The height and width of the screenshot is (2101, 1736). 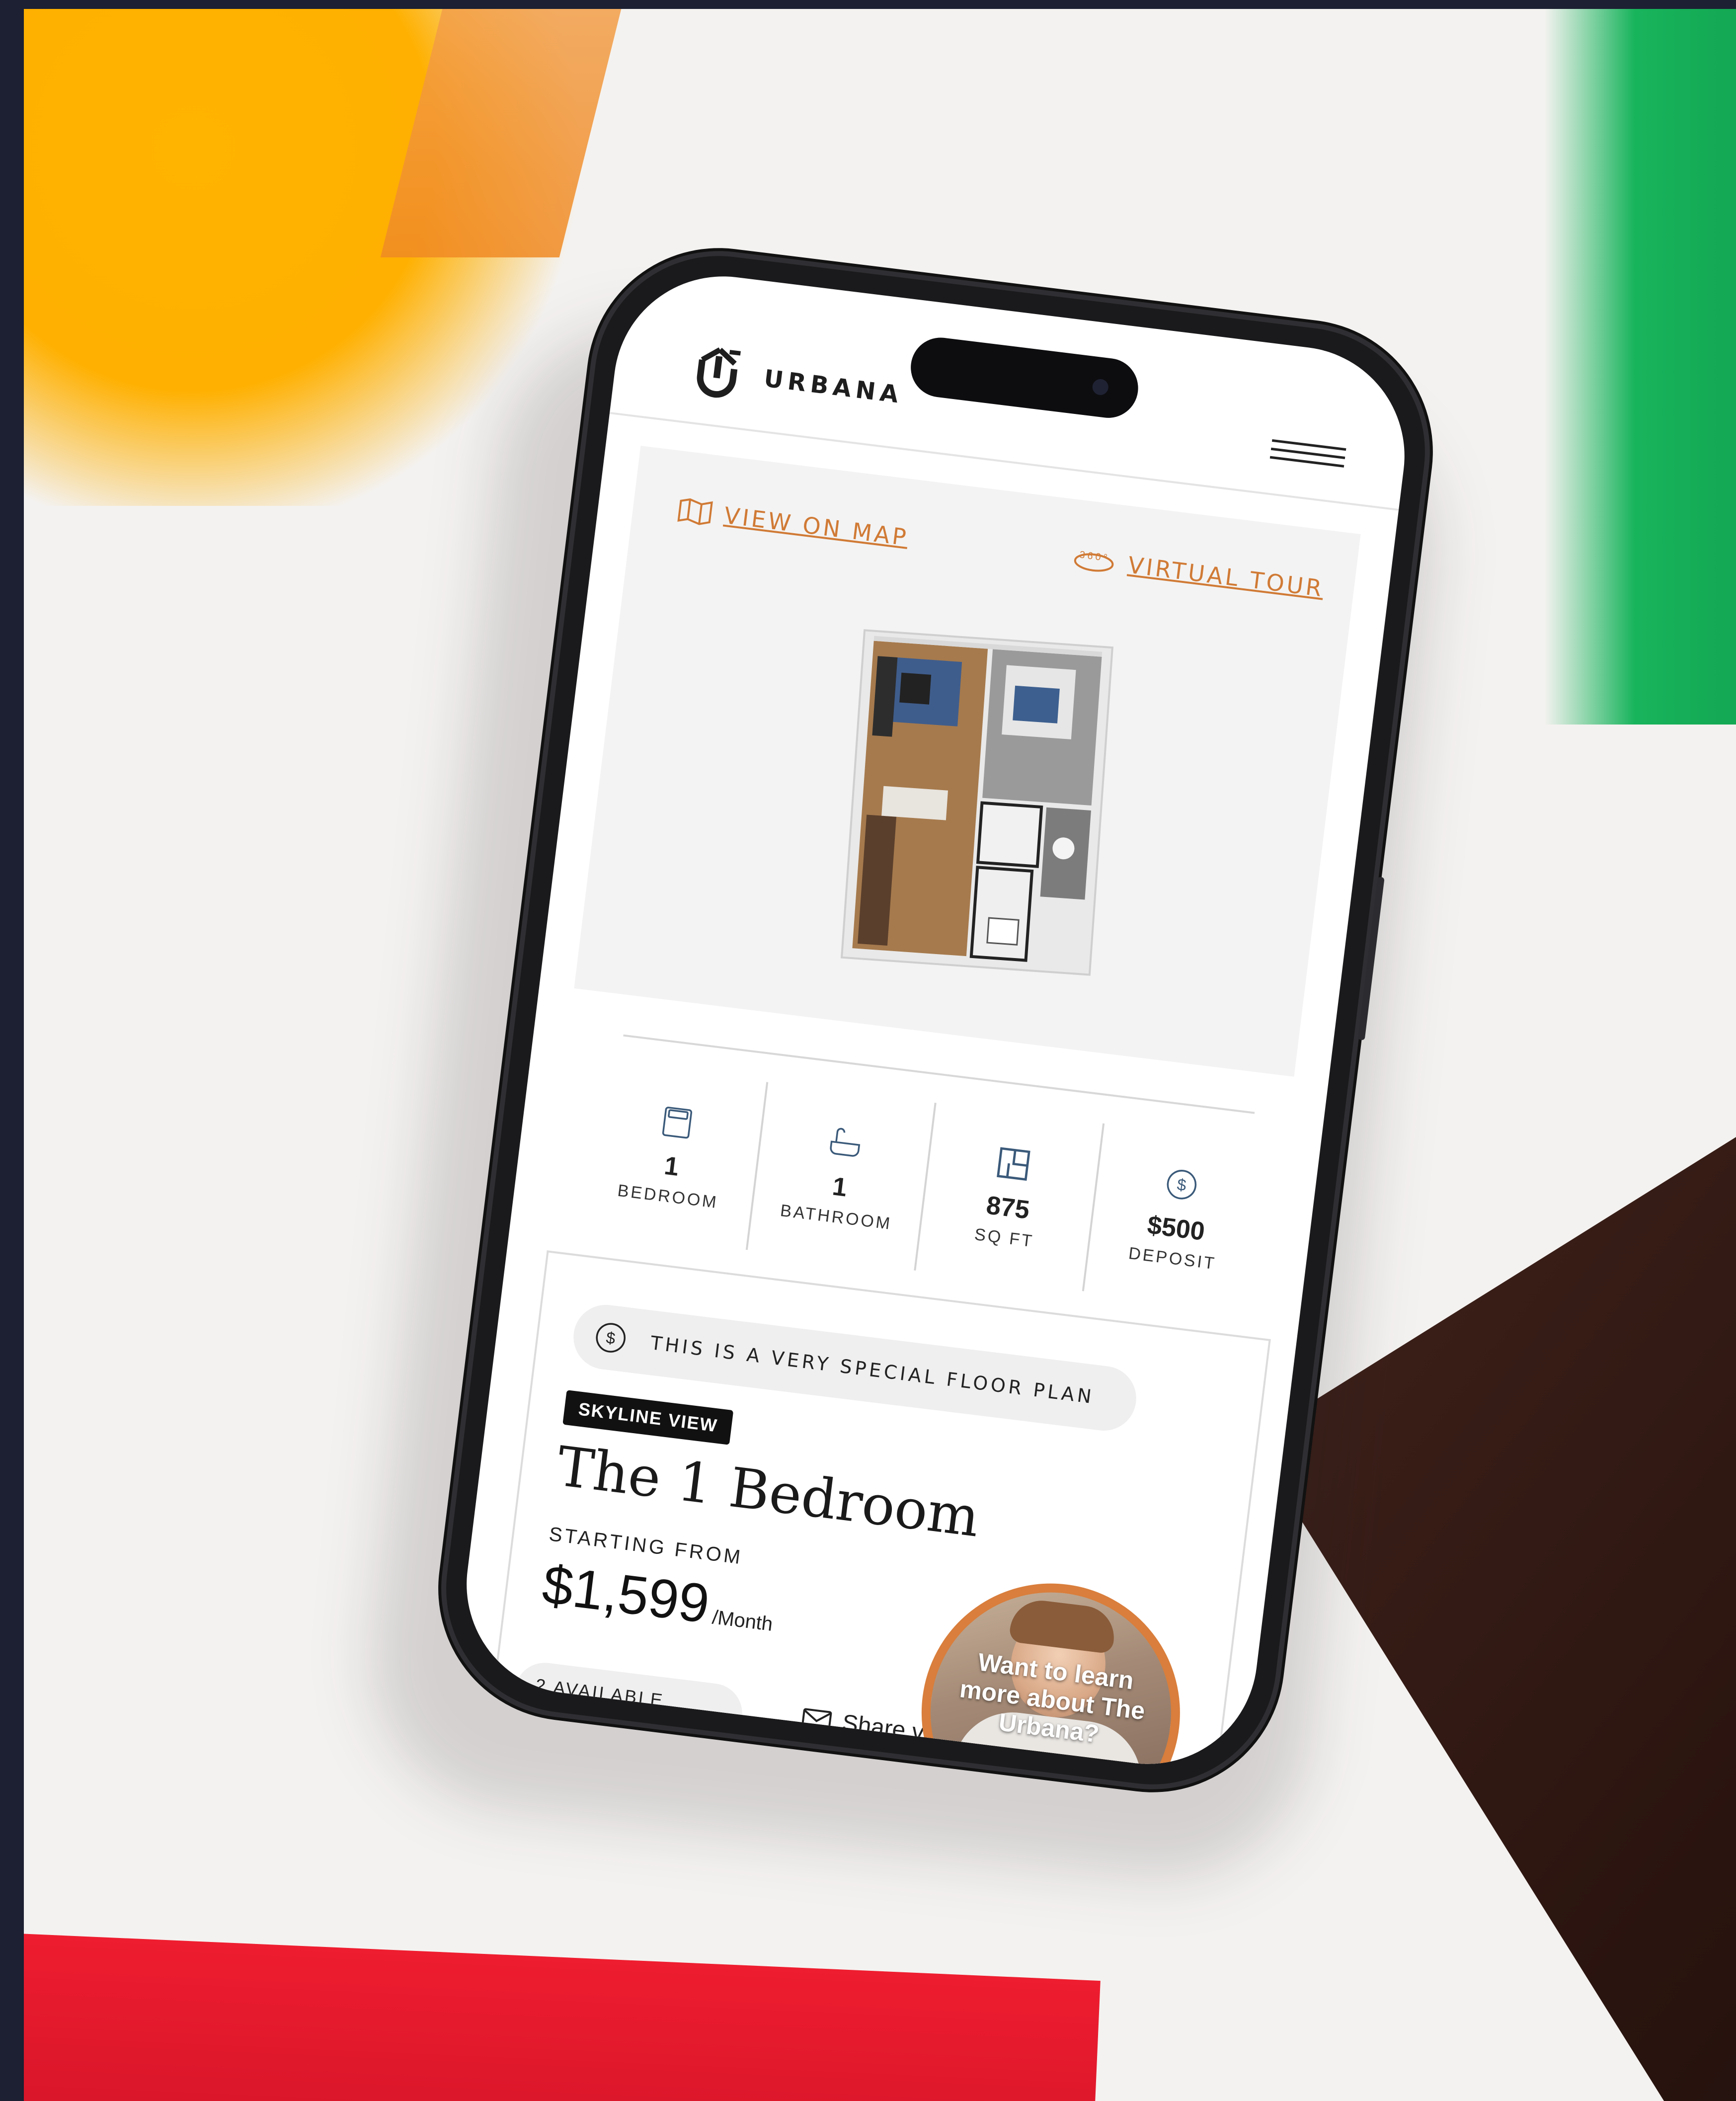 What do you see at coordinates (1094, 556) in the screenshot?
I see `virtual-tour-badge: 360°` at bounding box center [1094, 556].